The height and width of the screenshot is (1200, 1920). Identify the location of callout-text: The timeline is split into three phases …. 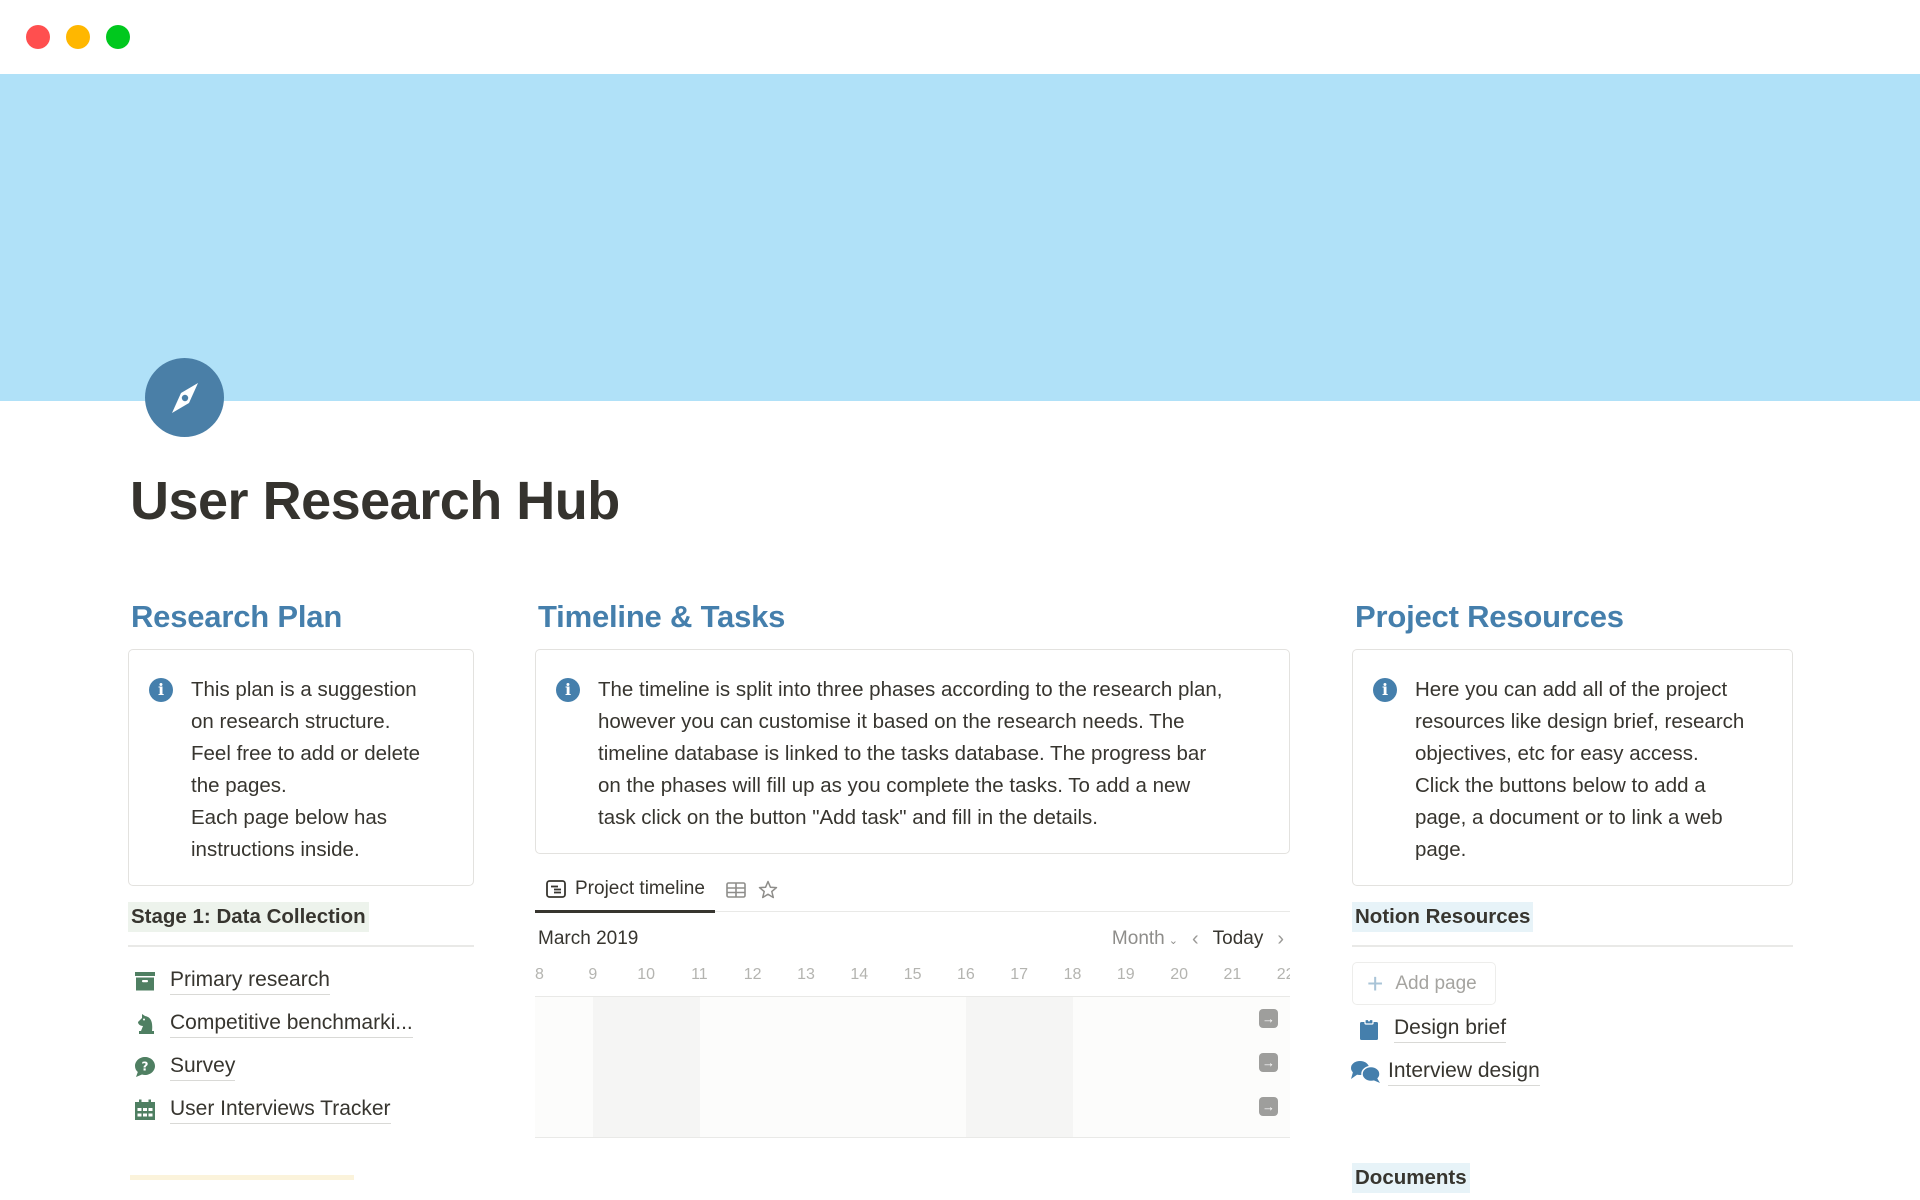
(910, 753).